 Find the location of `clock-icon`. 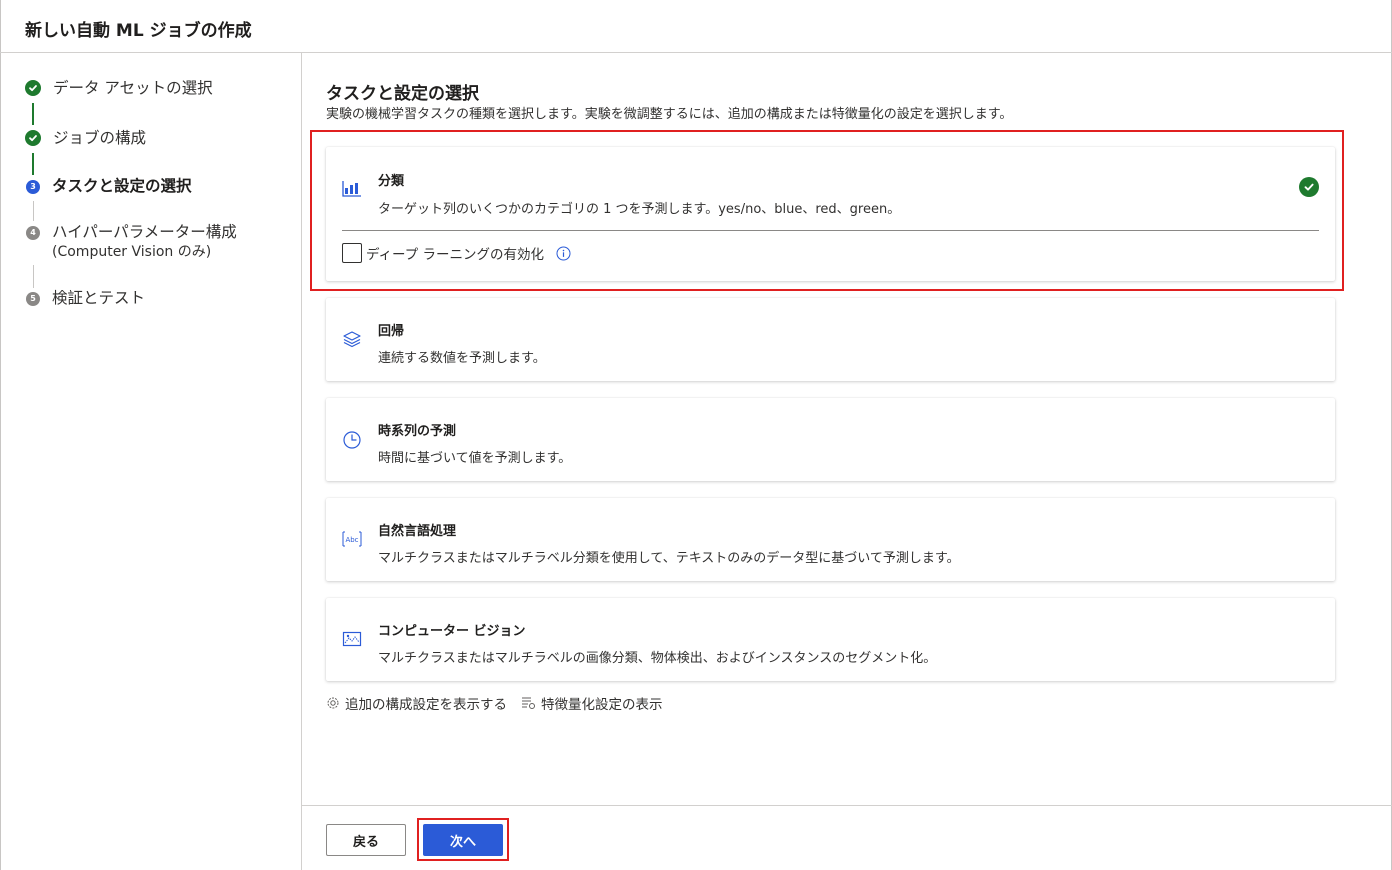

clock-icon is located at coordinates (352, 440).